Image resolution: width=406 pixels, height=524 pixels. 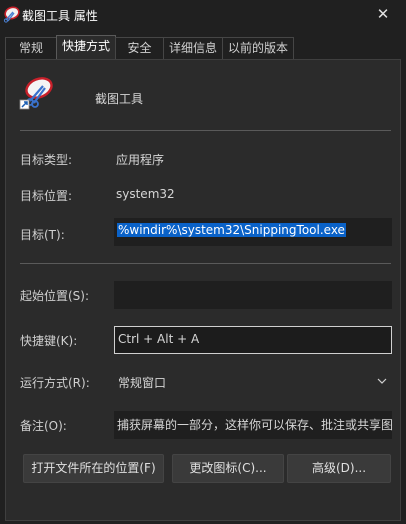 I want to click on tab-strip: 常规 快捷方式 安全 详细信息 以前的版本, so click(x=203, y=47).